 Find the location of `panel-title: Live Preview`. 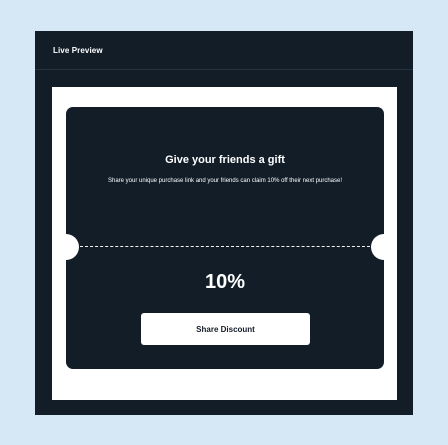

panel-title: Live Preview is located at coordinates (78, 50).